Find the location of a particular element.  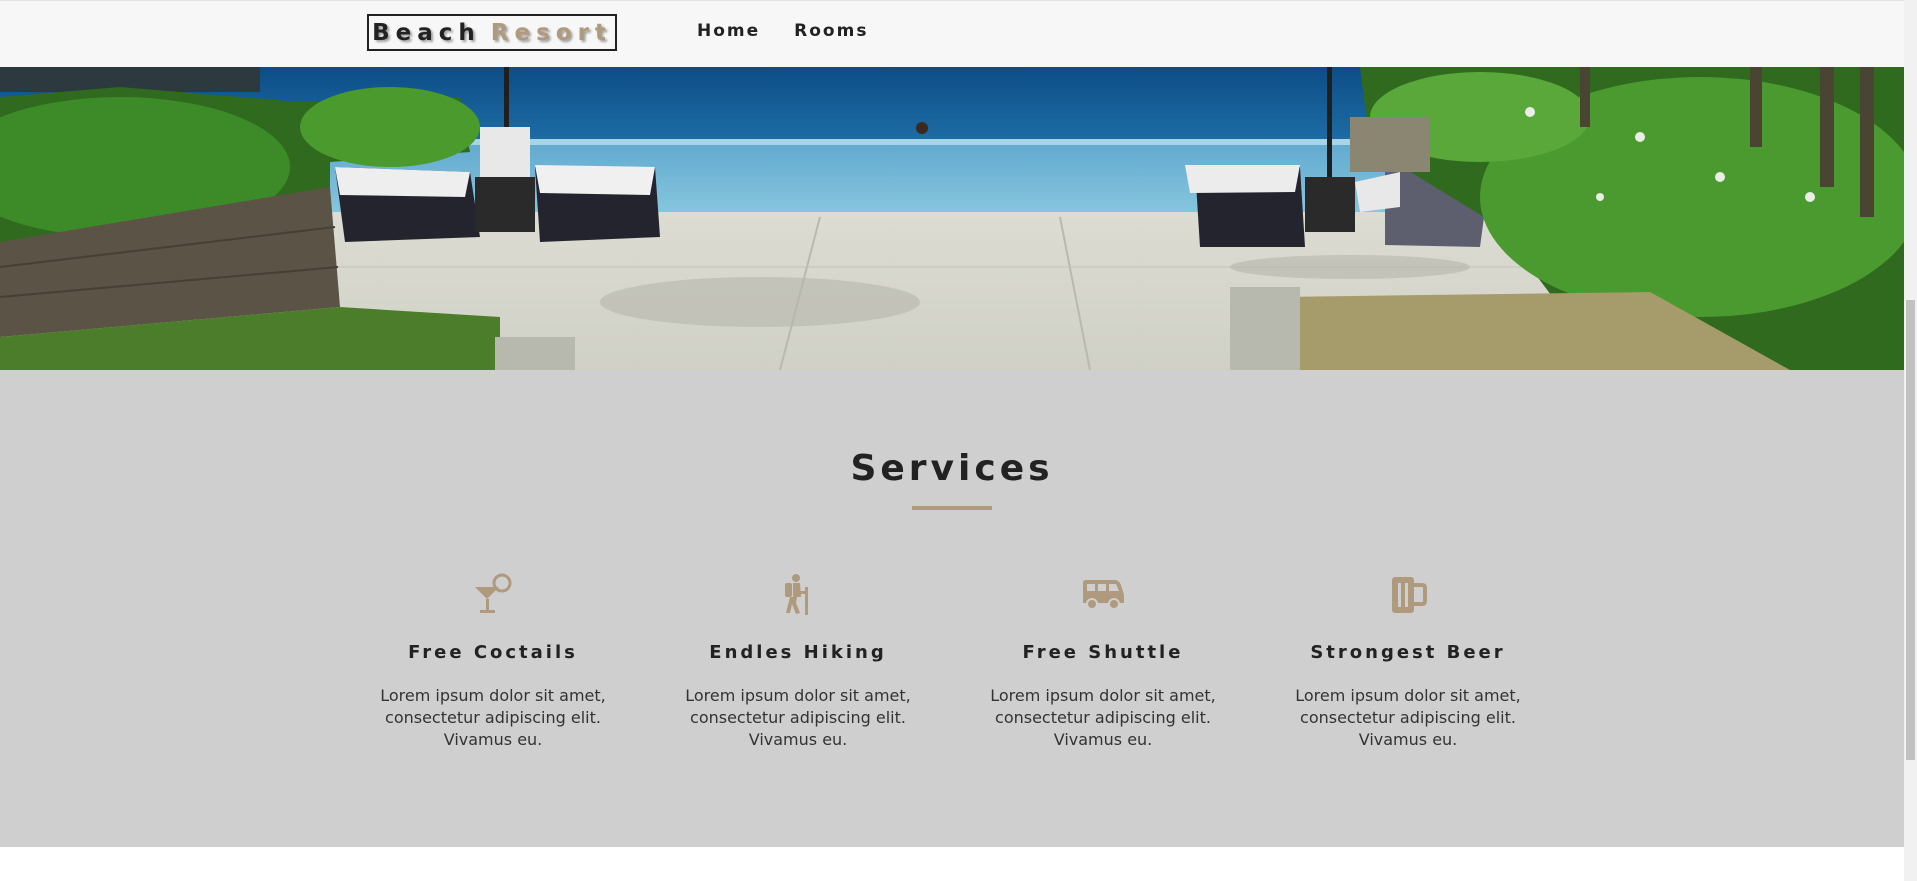

cocktail-icon is located at coordinates (493, 595).